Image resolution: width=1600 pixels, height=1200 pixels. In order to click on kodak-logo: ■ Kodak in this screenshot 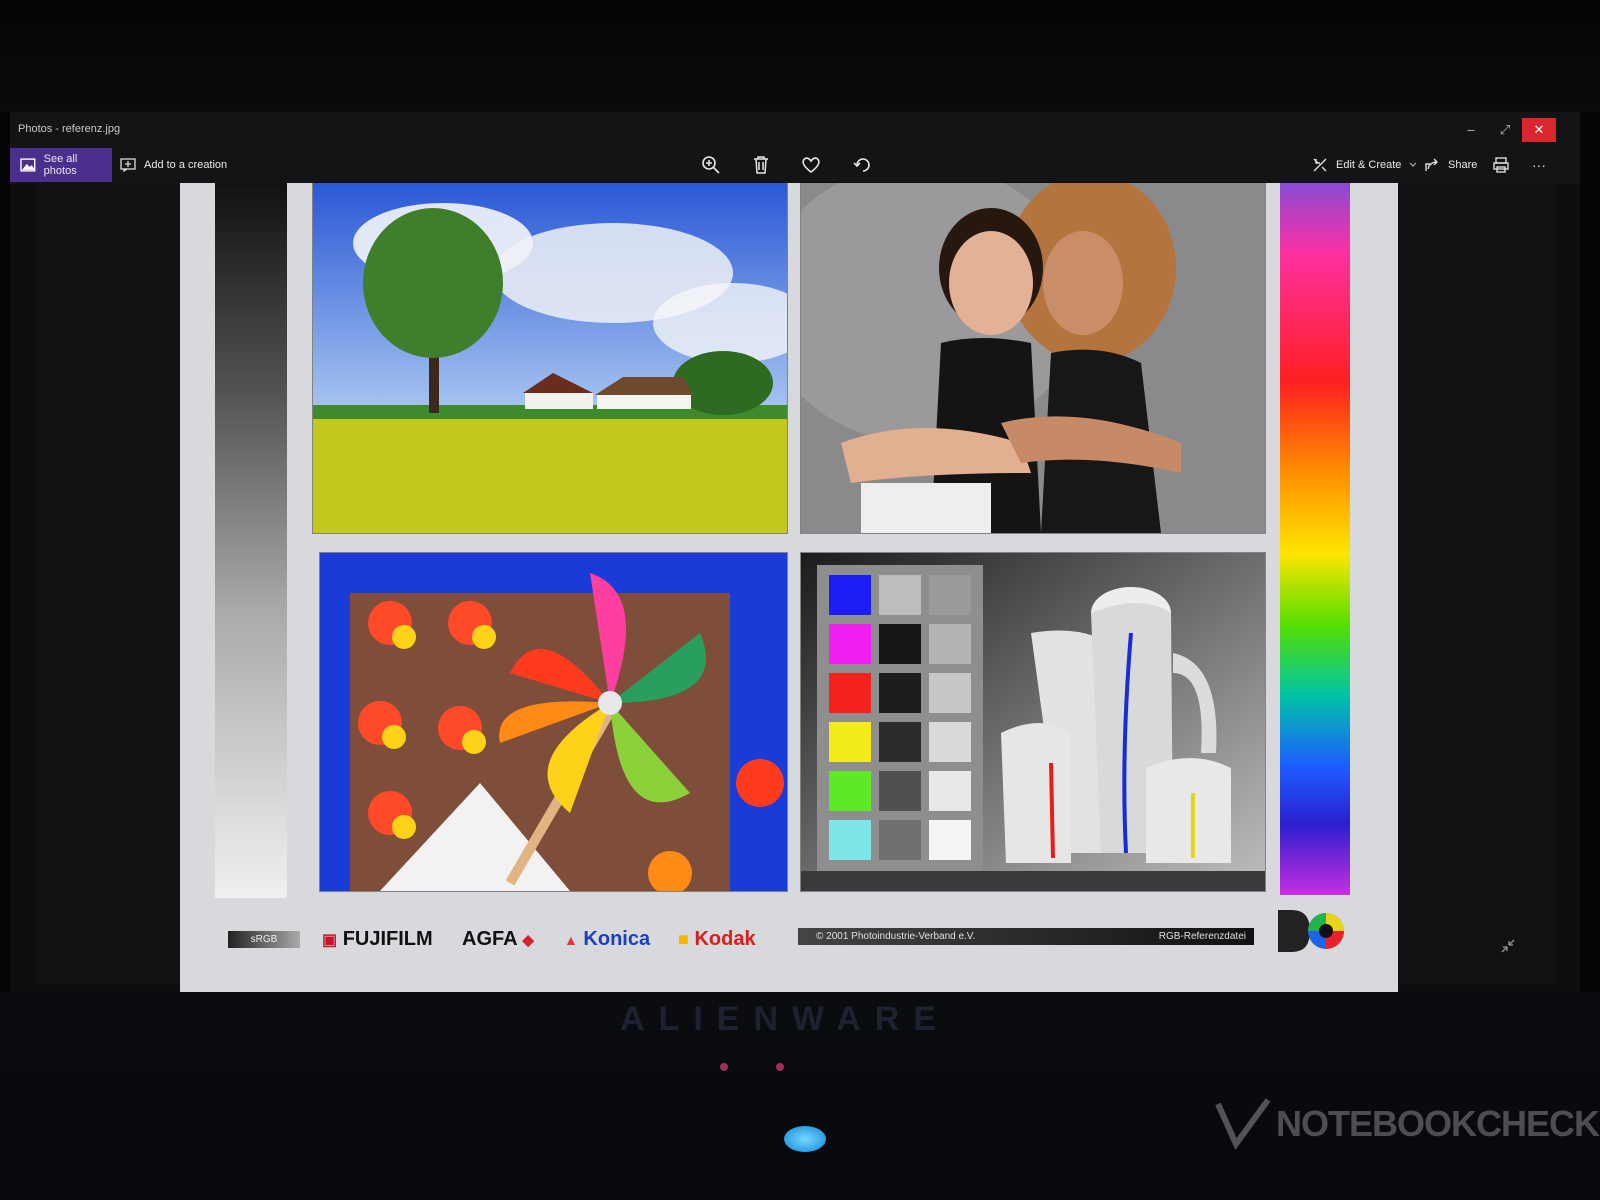, I will do `click(717, 939)`.